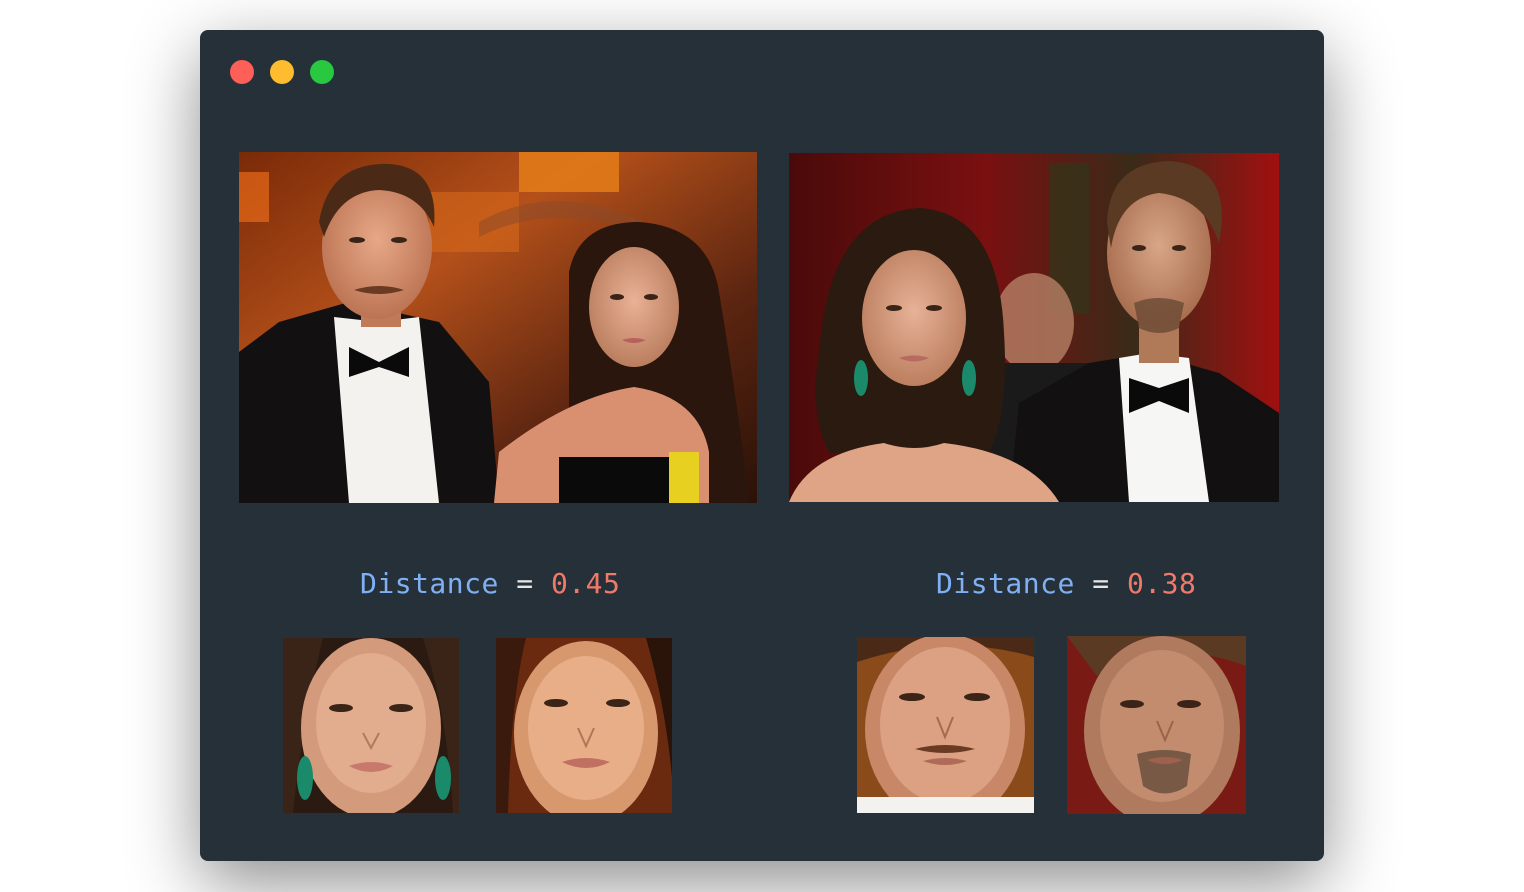 The width and height of the screenshot is (1524, 892). I want to click on event-photo-right, so click(1034, 327).